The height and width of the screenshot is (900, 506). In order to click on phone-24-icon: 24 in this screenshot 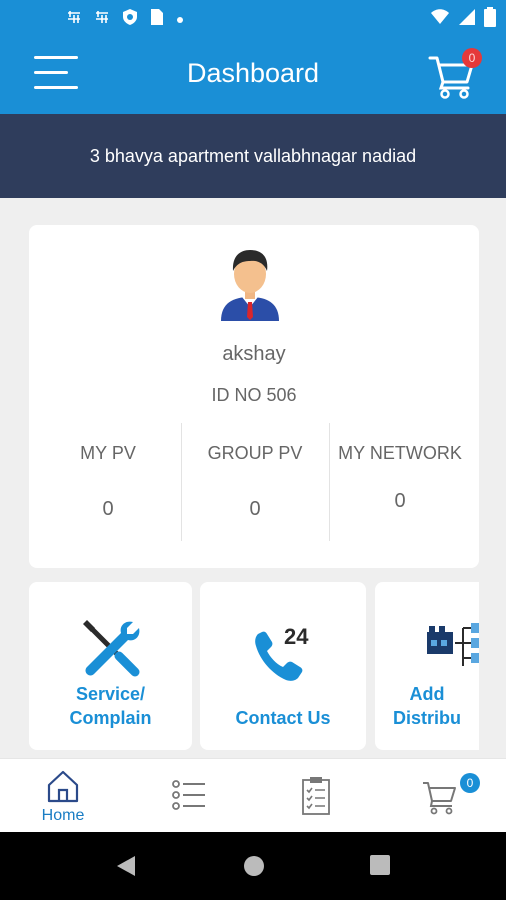, I will do `click(282, 652)`.